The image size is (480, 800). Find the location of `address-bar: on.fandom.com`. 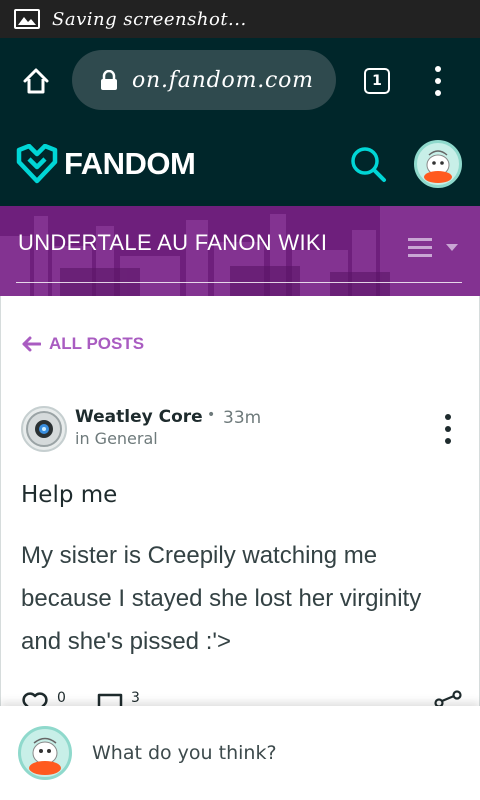

address-bar: on.fandom.com is located at coordinates (204, 80).